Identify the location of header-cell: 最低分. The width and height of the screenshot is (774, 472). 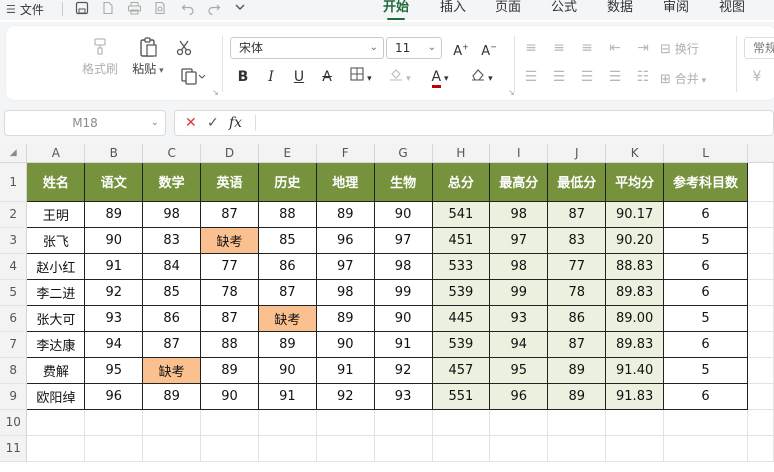
(577, 181).